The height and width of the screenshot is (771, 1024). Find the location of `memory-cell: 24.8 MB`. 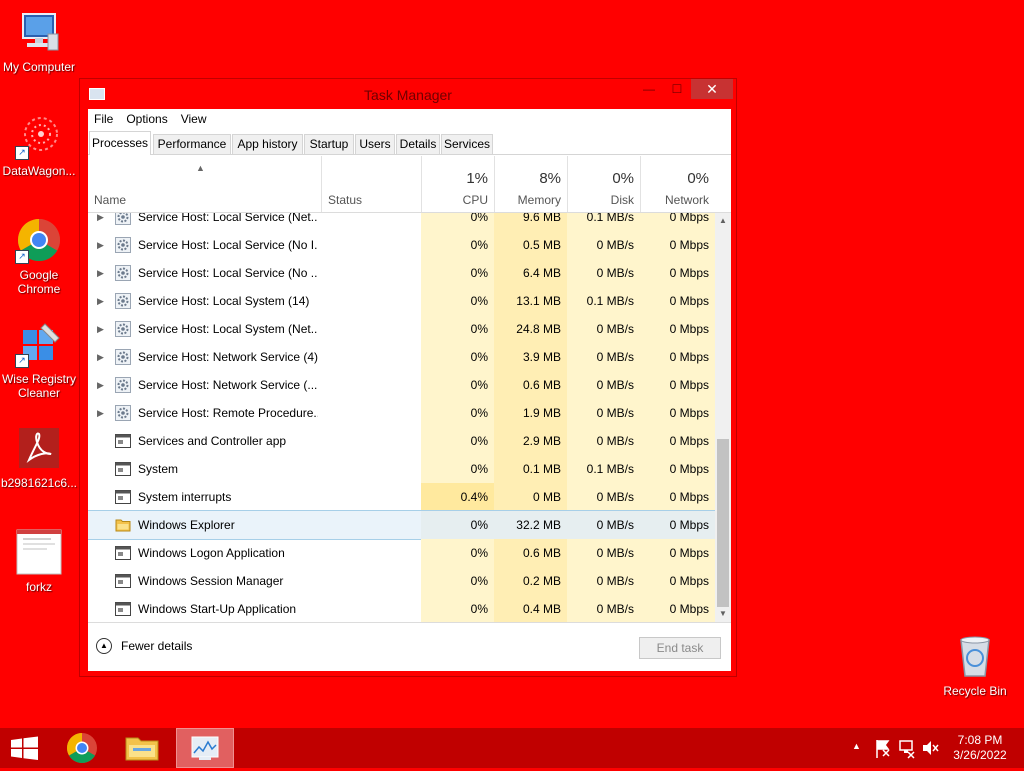

memory-cell: 24.8 MB is located at coordinates (530, 329).